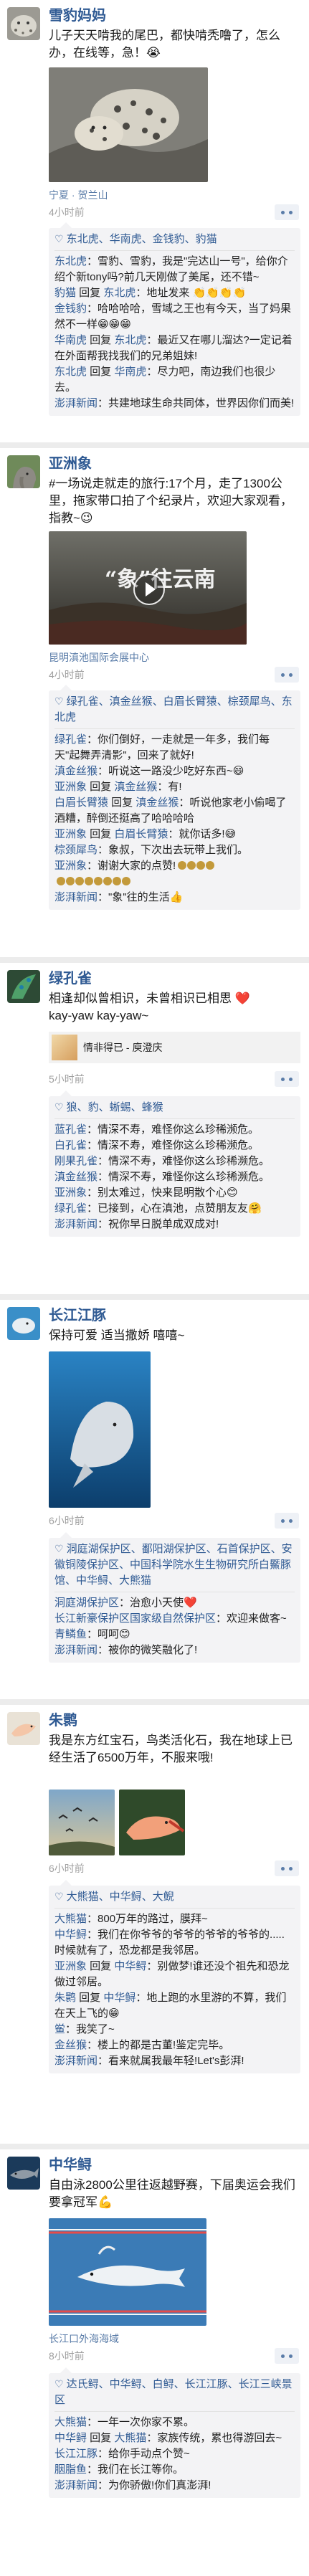  I want to click on comment: 亚洲象 回复 白眉长臂猿：就你话多!😅, so click(174, 834).